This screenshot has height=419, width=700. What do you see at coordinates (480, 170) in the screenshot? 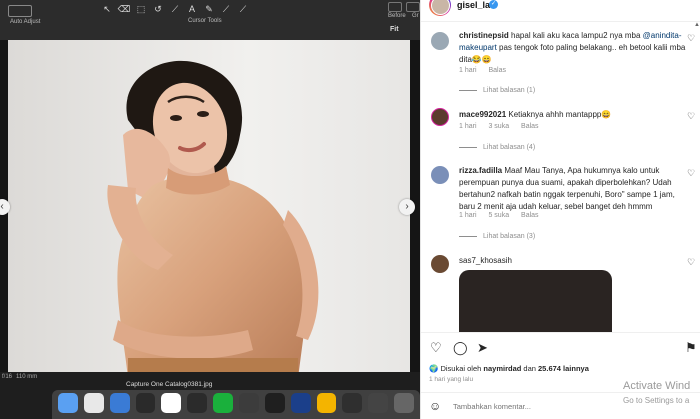
I see `comment-username: rizza.fadilla` at bounding box center [480, 170].